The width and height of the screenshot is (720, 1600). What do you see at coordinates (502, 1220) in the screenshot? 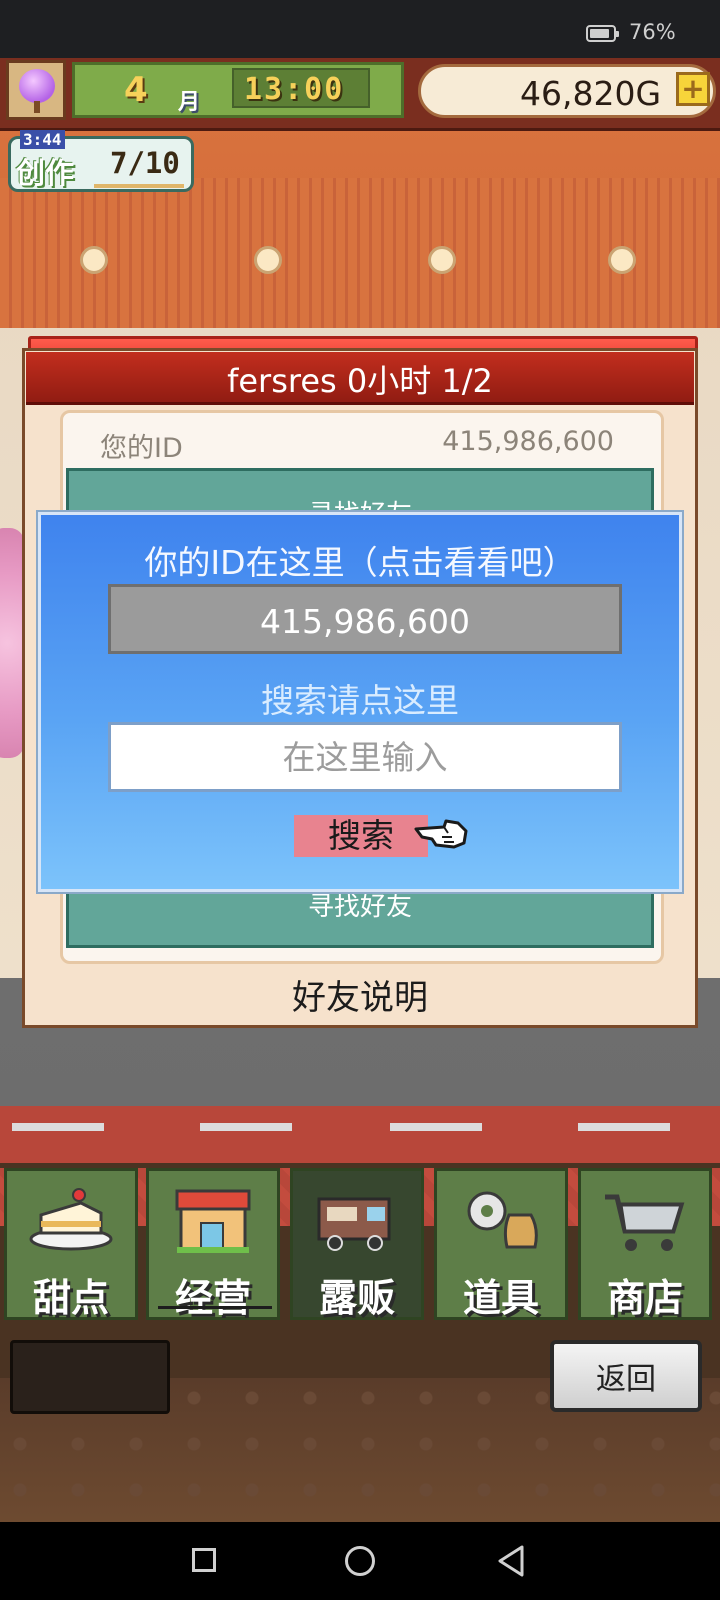
I see `gear-bag-icon` at bounding box center [502, 1220].